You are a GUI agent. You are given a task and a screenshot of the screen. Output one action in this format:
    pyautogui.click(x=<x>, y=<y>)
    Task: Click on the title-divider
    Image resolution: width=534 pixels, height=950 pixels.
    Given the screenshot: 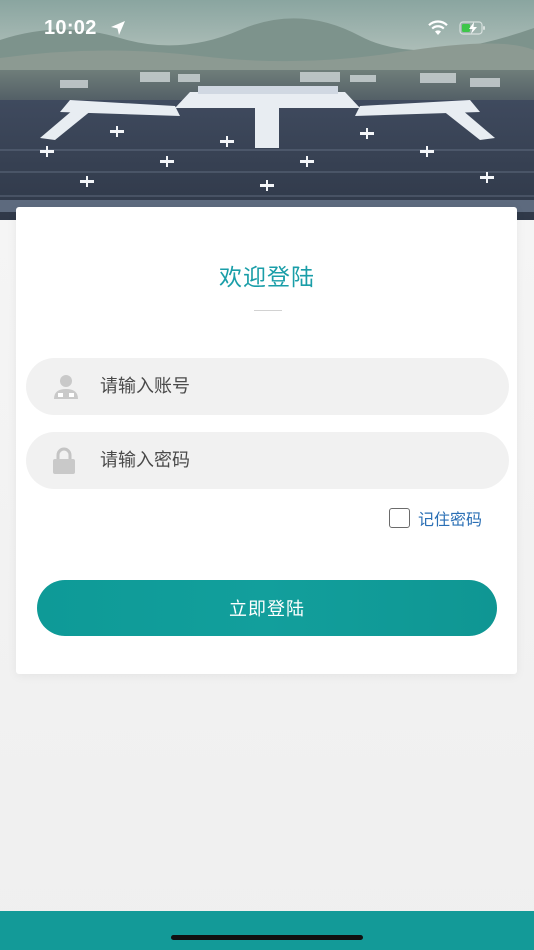 What is the action you would take?
    pyautogui.click(x=268, y=310)
    